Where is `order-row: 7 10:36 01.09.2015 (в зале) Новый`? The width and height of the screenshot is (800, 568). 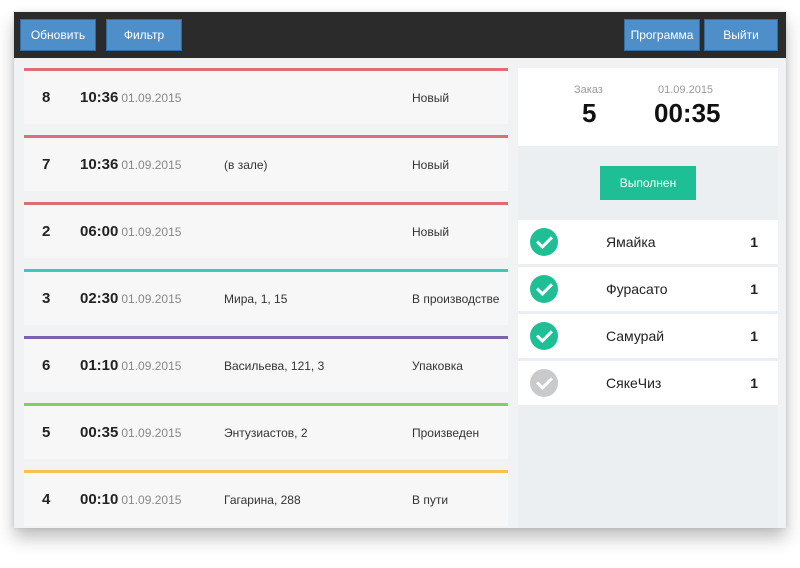 order-row: 7 10:36 01.09.2015 (в зале) Новый is located at coordinates (266, 163).